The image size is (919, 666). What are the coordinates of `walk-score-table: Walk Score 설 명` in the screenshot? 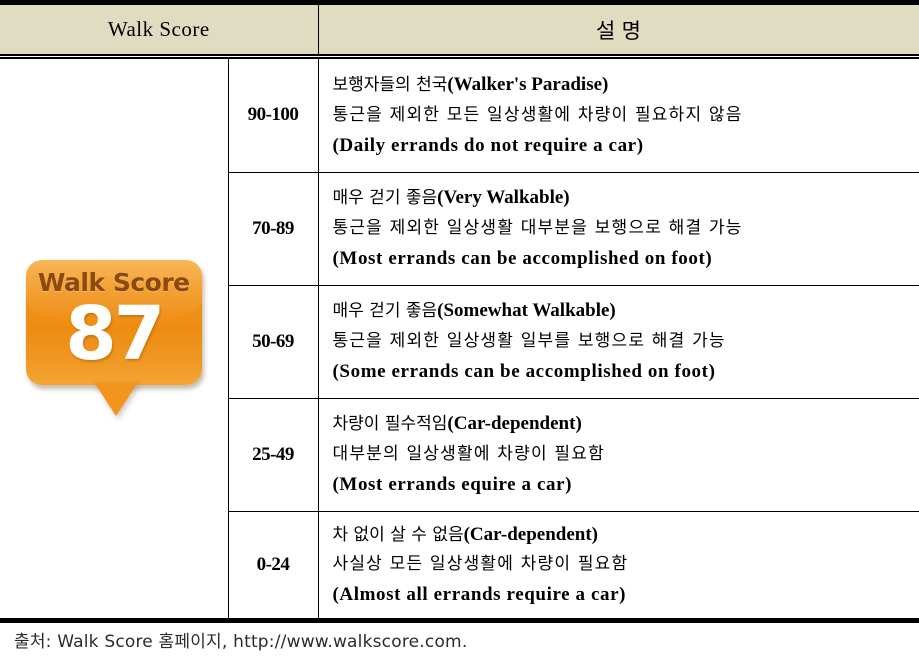 It's located at (459, 29).